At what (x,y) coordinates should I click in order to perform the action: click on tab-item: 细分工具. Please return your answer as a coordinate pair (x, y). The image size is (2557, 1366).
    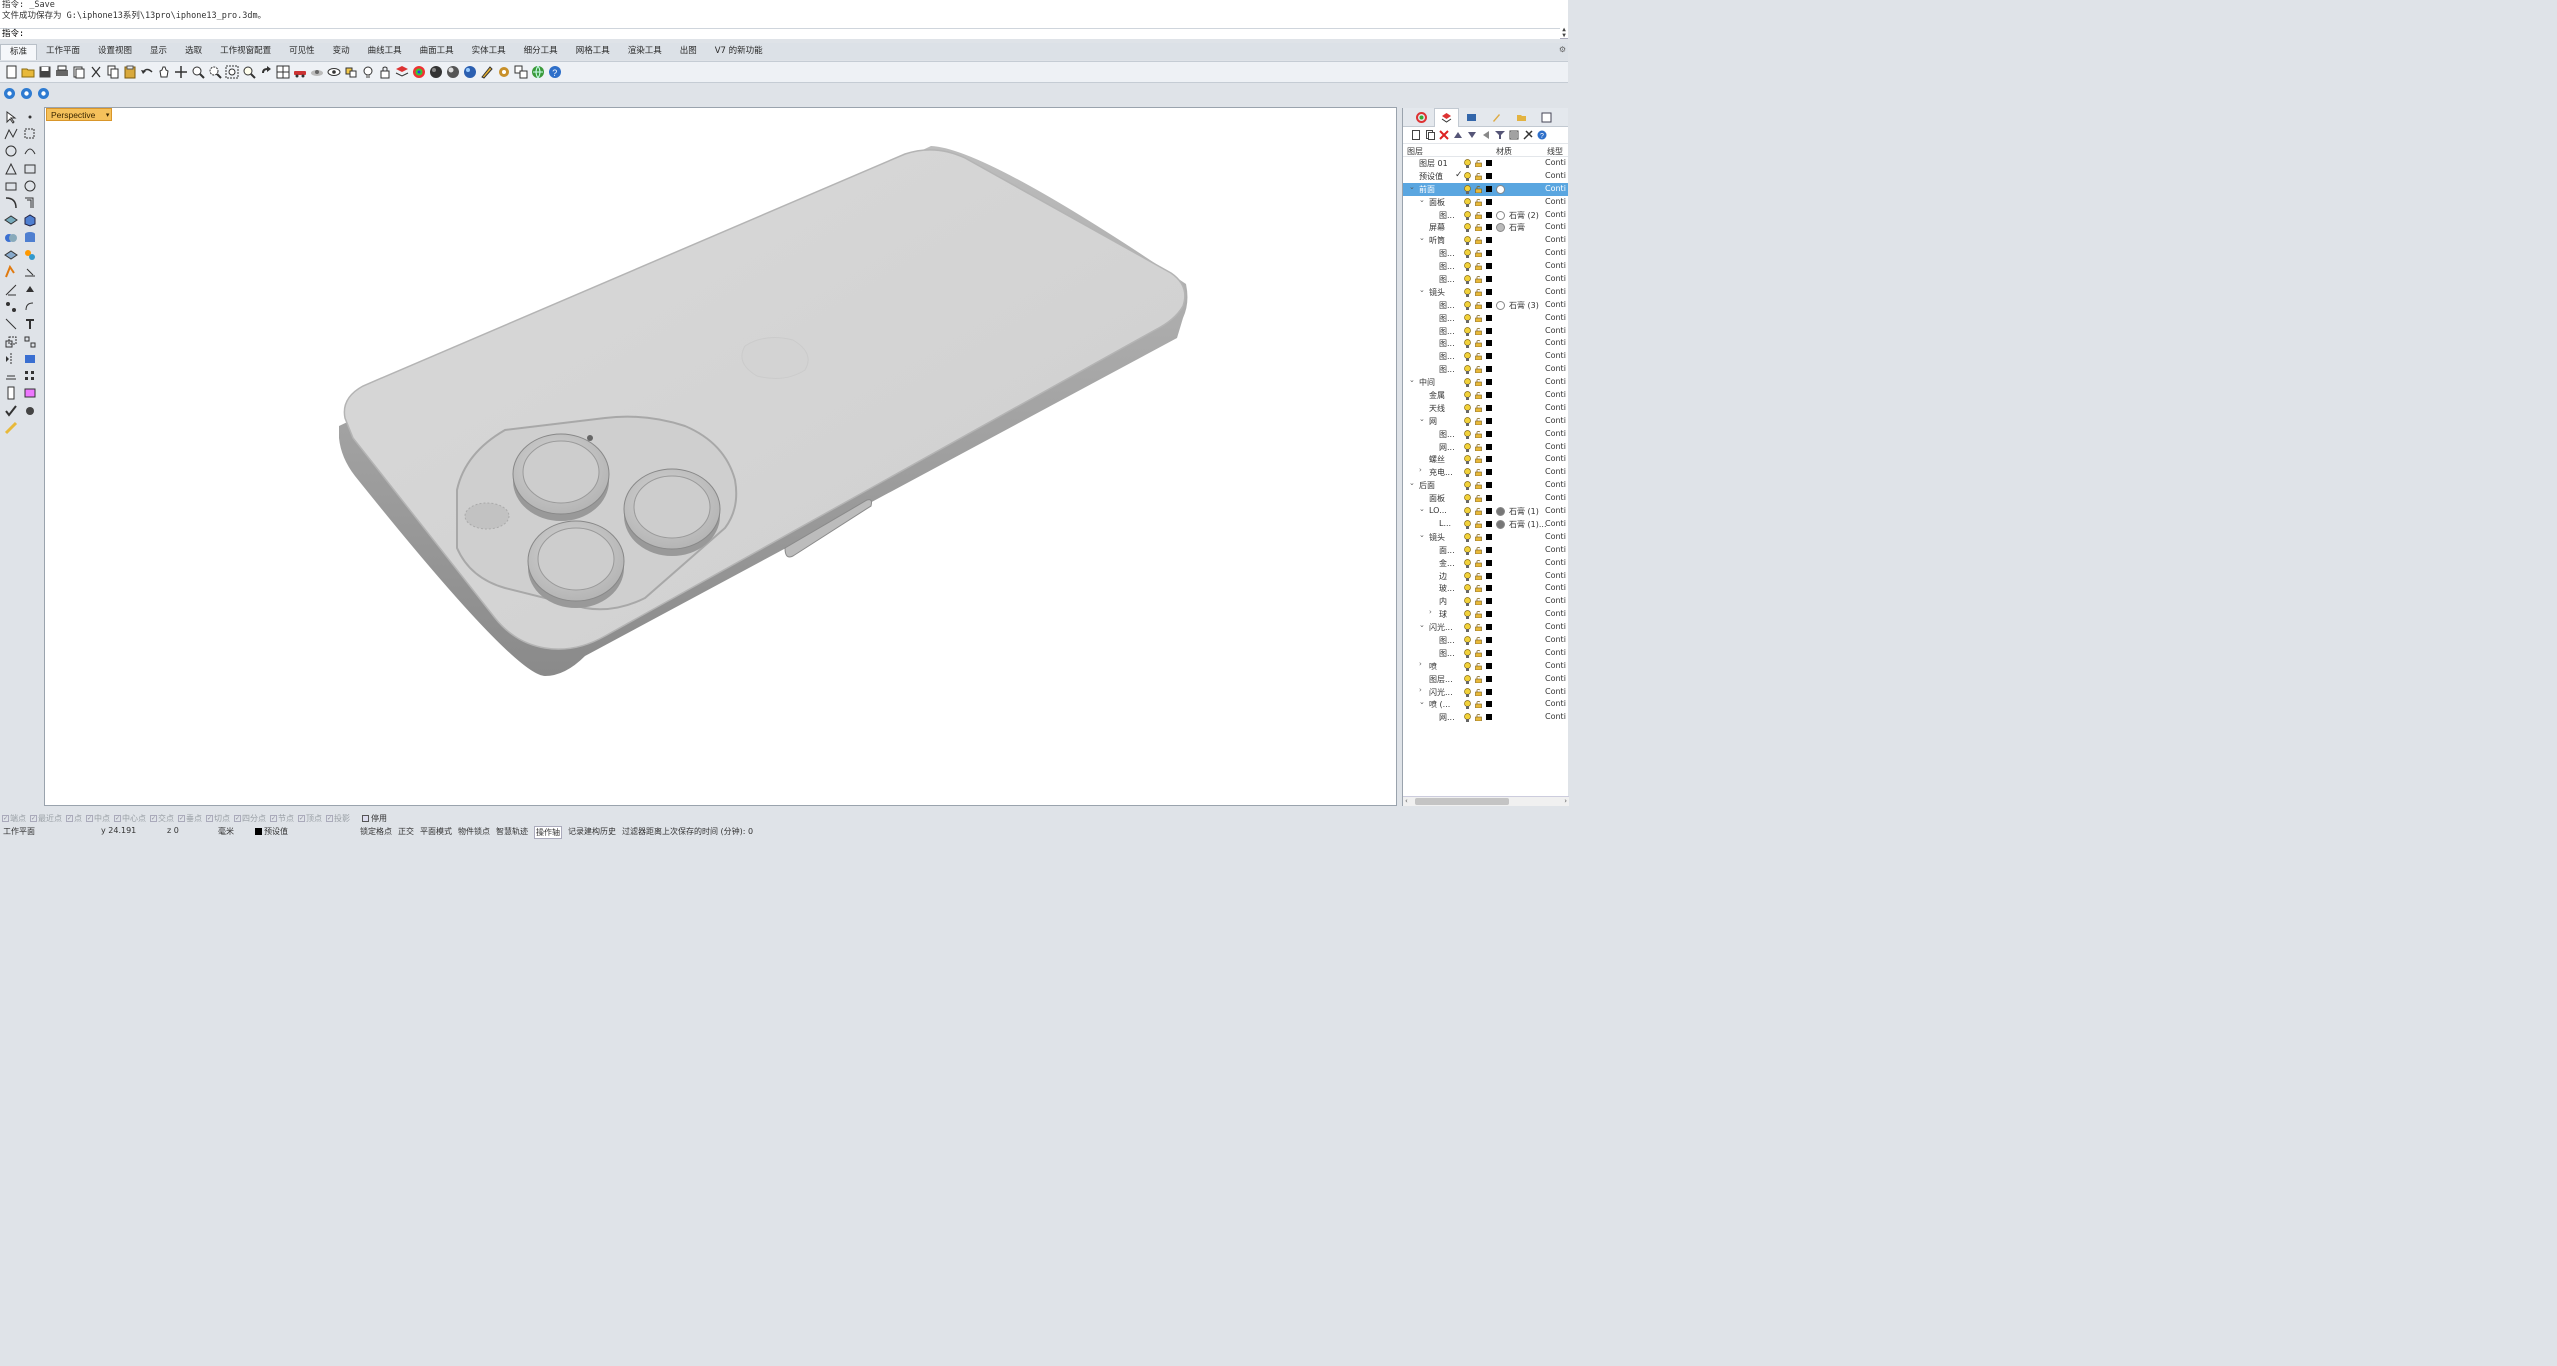
    Looking at the image, I should click on (541, 52).